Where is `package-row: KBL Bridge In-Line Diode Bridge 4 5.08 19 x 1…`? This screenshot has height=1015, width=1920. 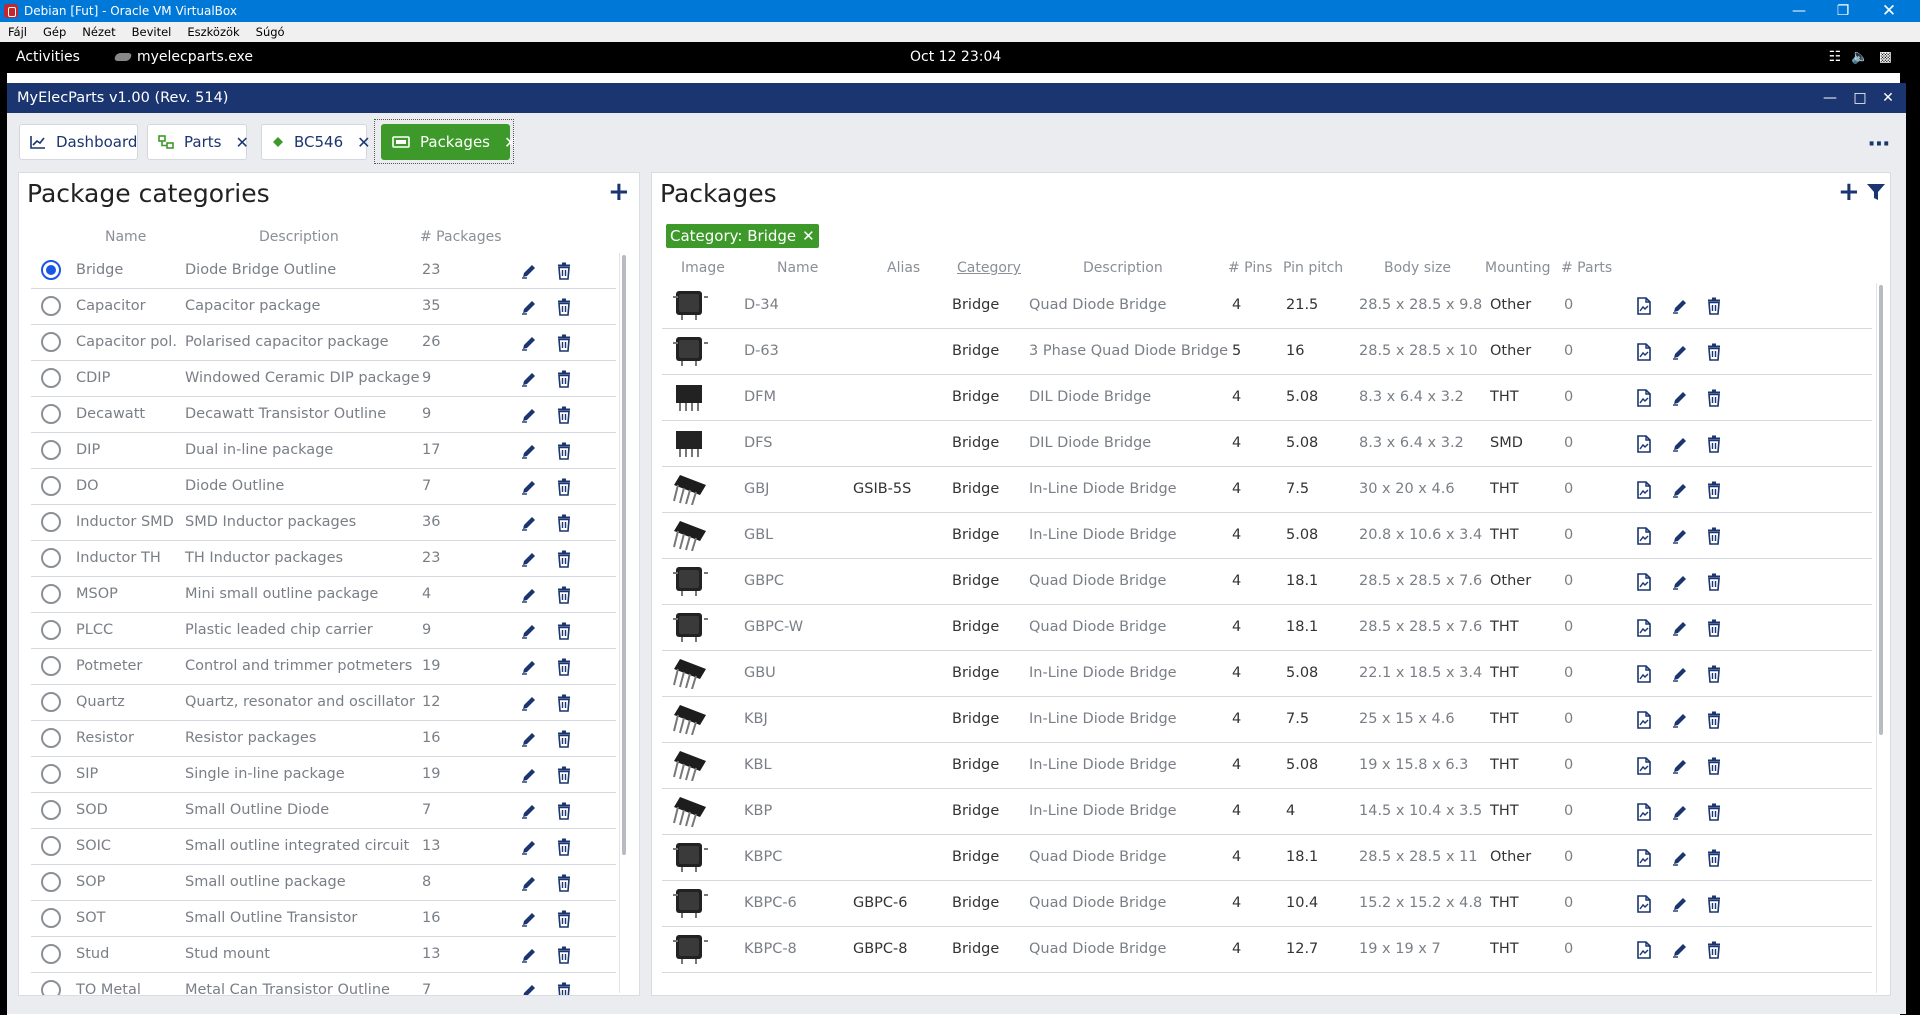
package-row: KBL Bridge In-Line Diode Bridge 4 5.08 19 x 1… is located at coordinates (1267, 766).